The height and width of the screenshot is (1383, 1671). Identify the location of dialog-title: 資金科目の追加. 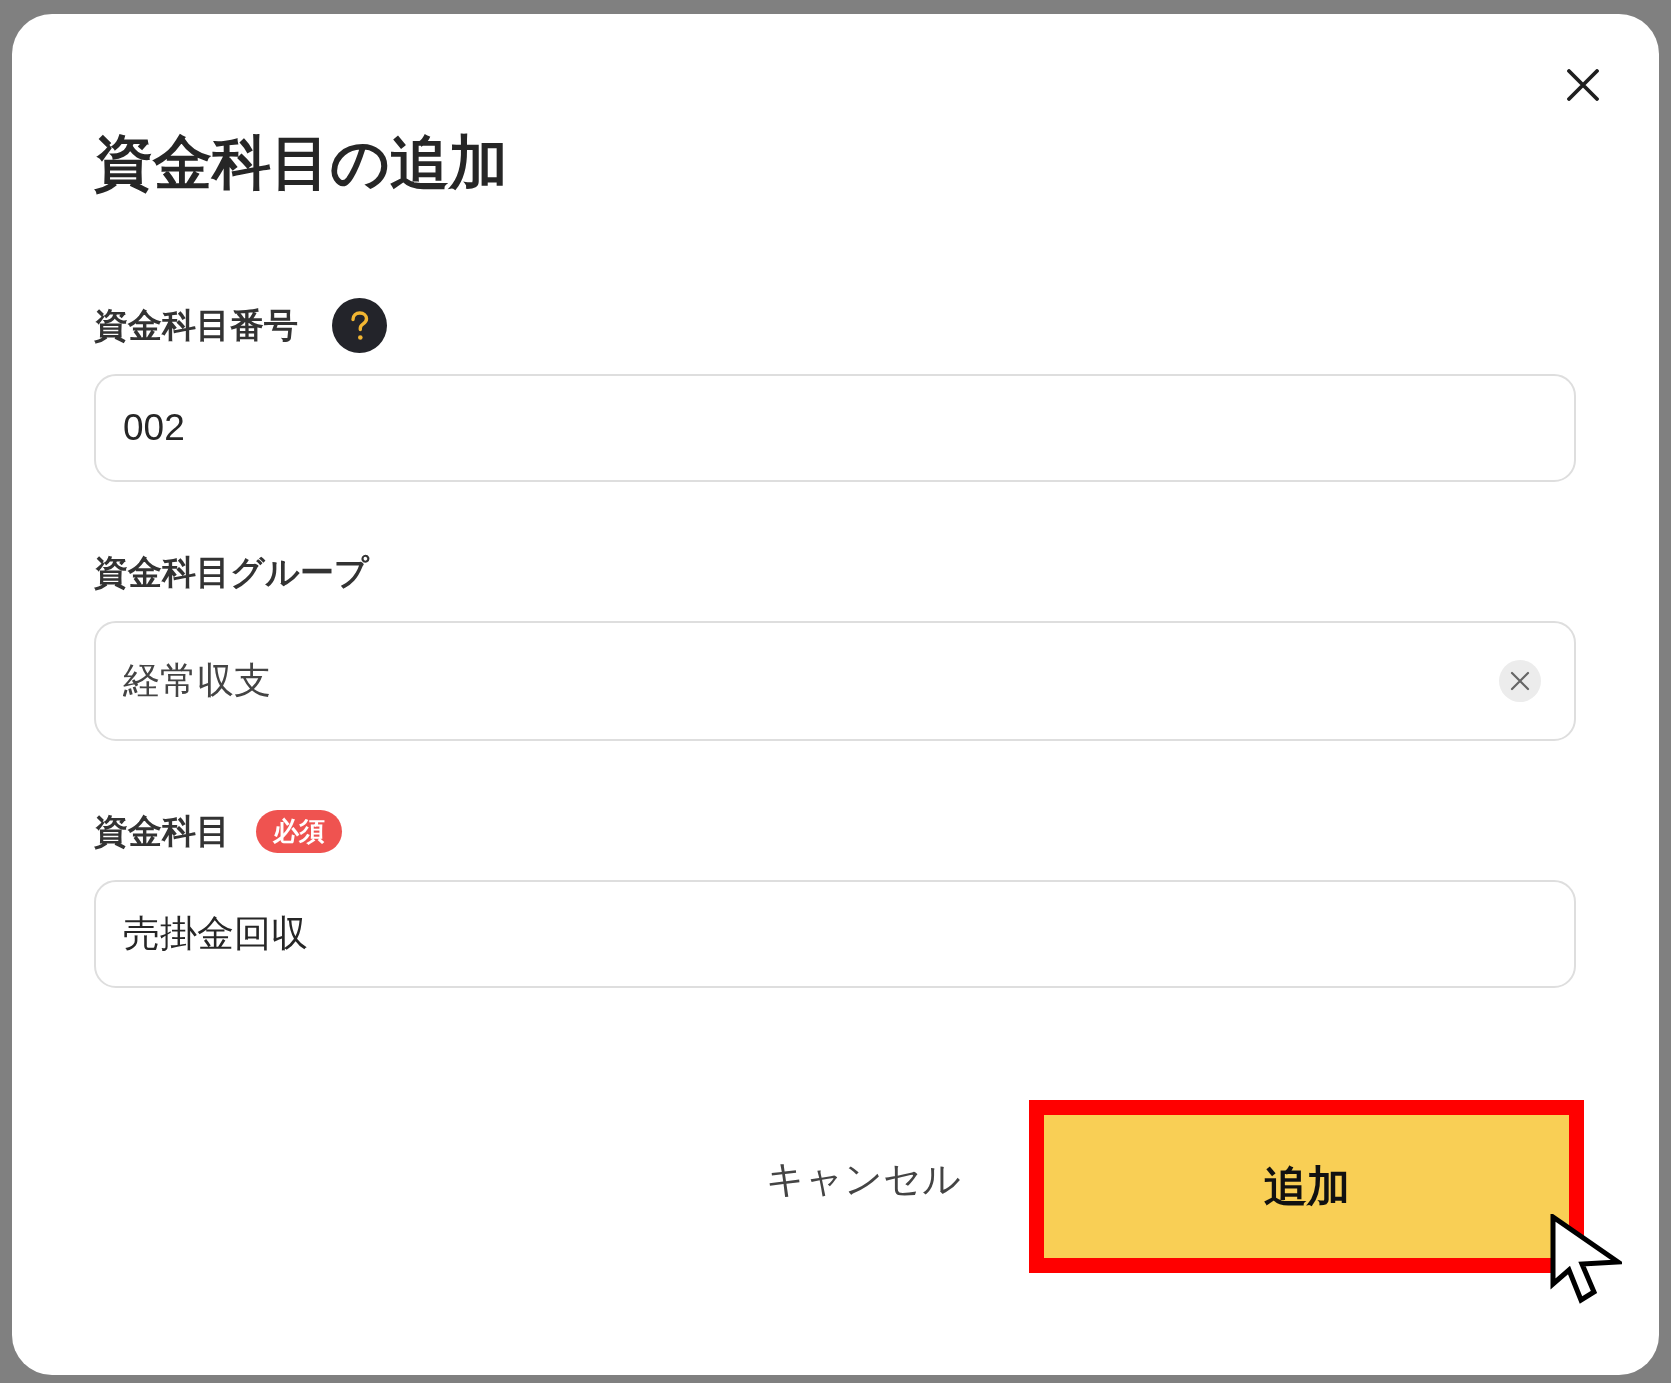
(301, 163).